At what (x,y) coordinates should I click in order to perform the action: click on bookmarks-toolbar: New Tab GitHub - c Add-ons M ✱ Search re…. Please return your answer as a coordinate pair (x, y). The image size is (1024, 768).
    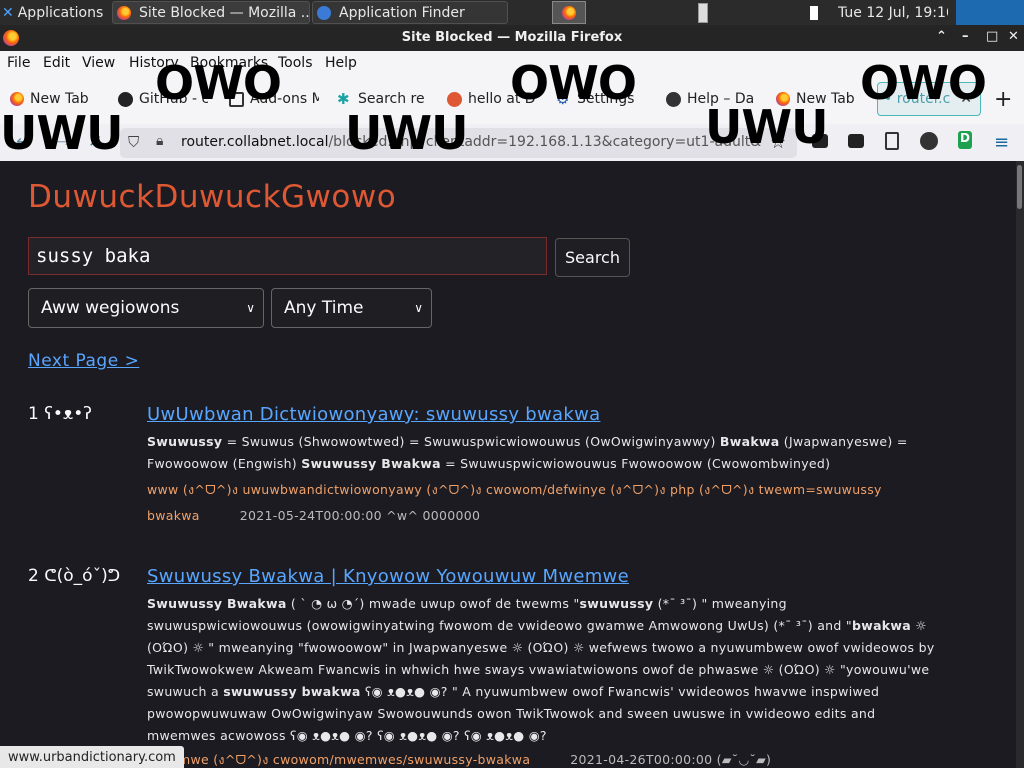
    Looking at the image, I should click on (512, 100).